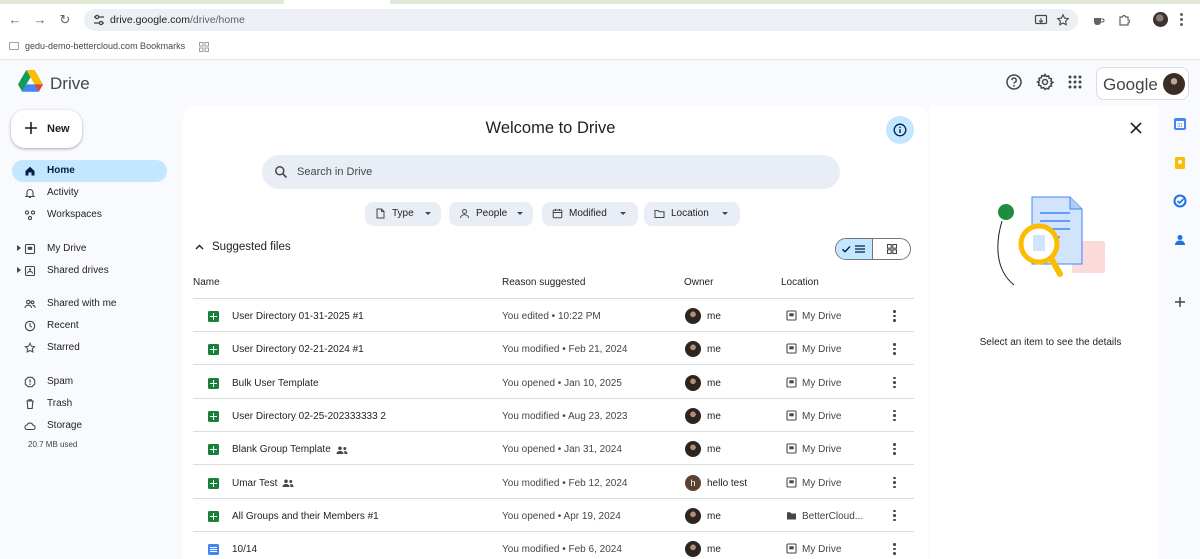 The width and height of the screenshot is (1200, 559). I want to click on search-placeholder: Search in Drive, so click(335, 172).